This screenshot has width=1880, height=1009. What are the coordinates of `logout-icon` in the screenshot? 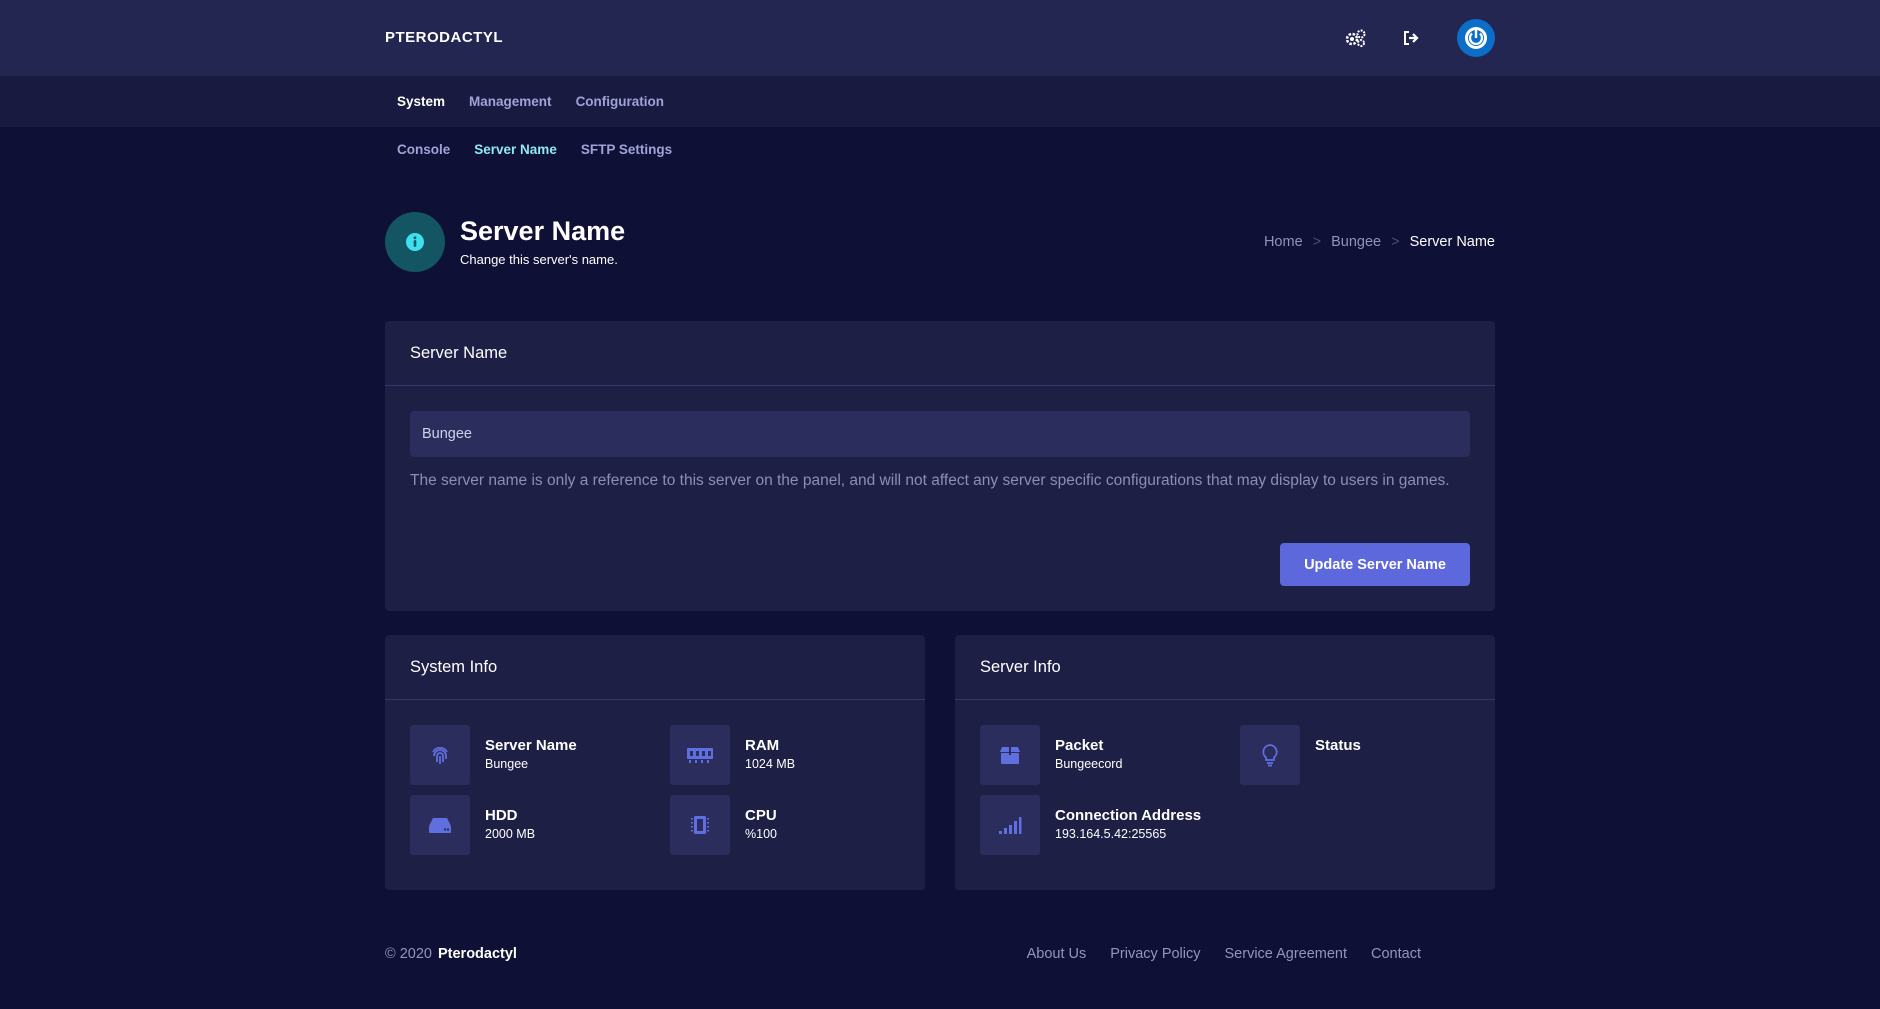 It's located at (1412, 38).